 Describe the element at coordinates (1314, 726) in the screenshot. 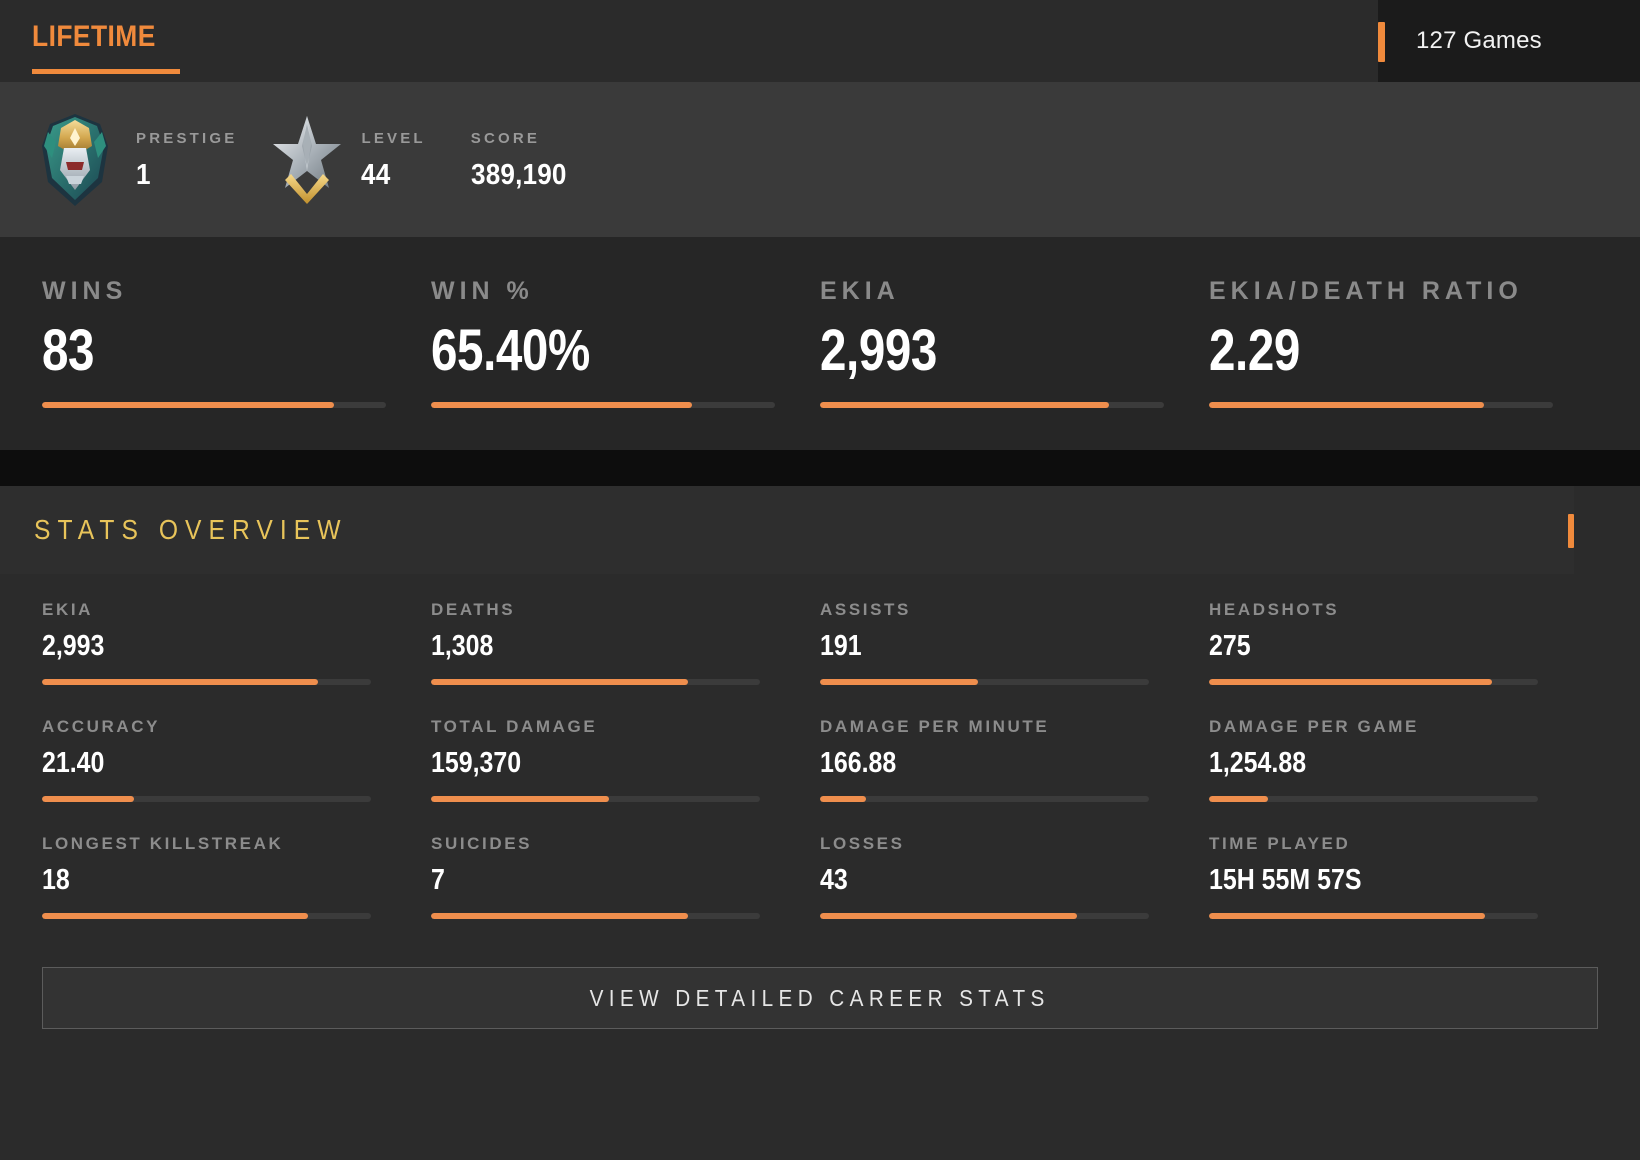

I see `stat-label: DAMAGE PER GAME` at that location.